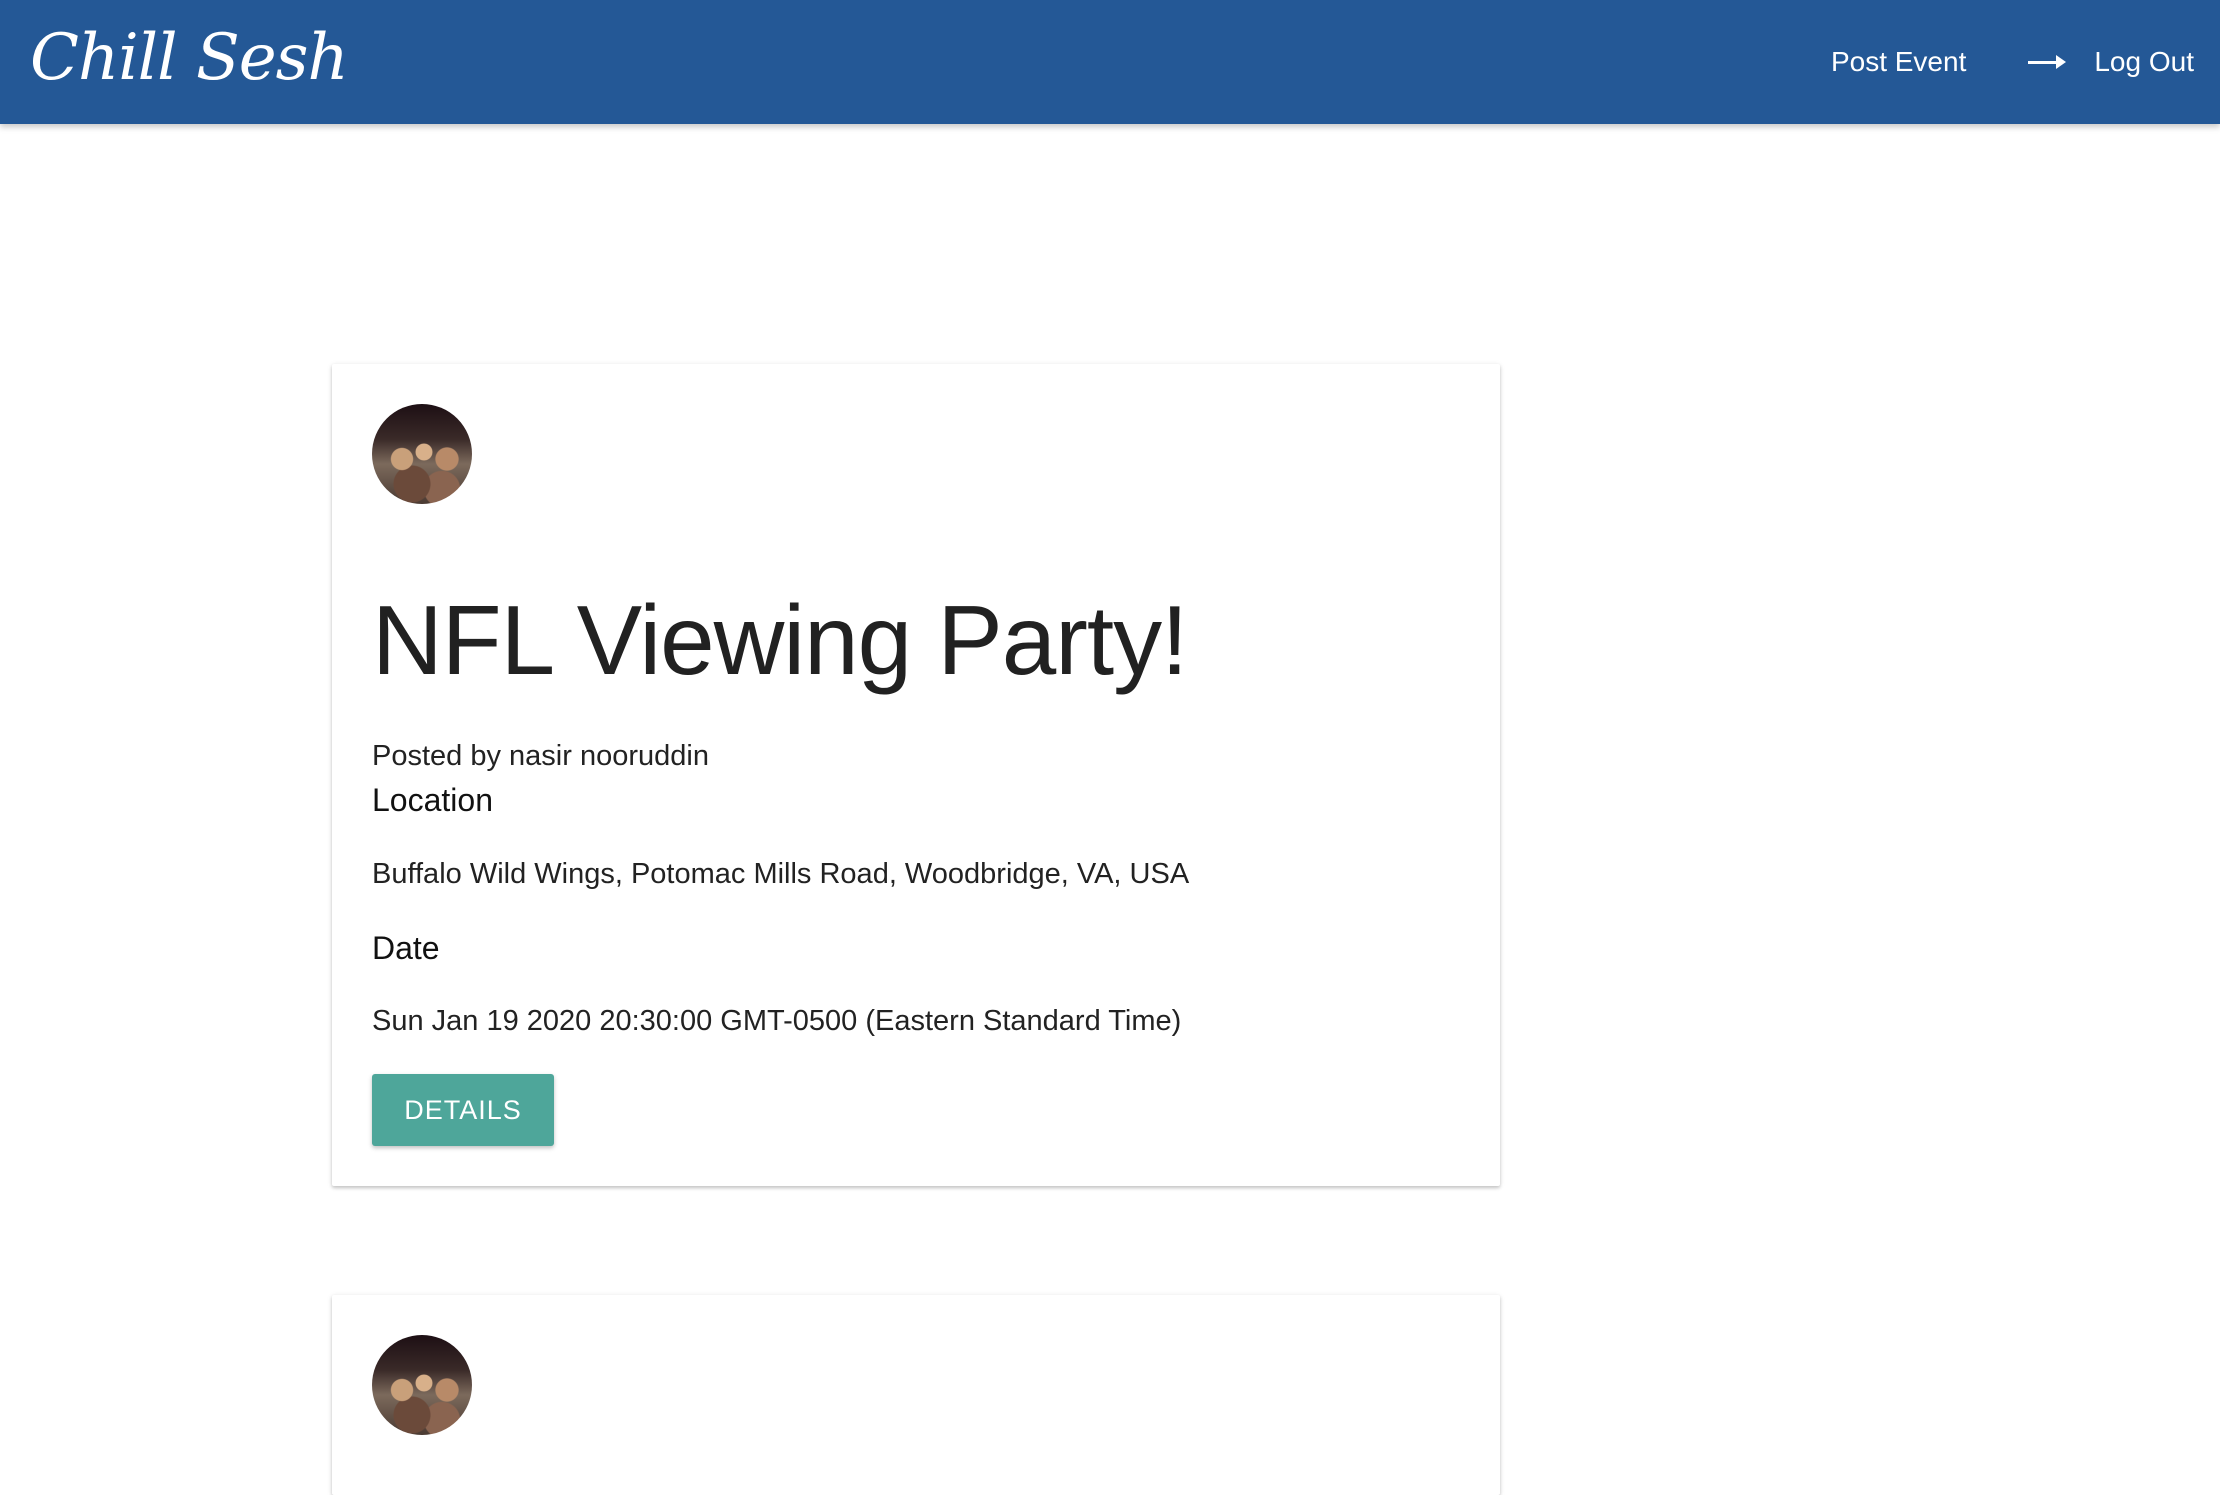 Image resolution: width=2220 pixels, height=1495 pixels. I want to click on brand-logo: Chill Sesh, so click(189, 58).